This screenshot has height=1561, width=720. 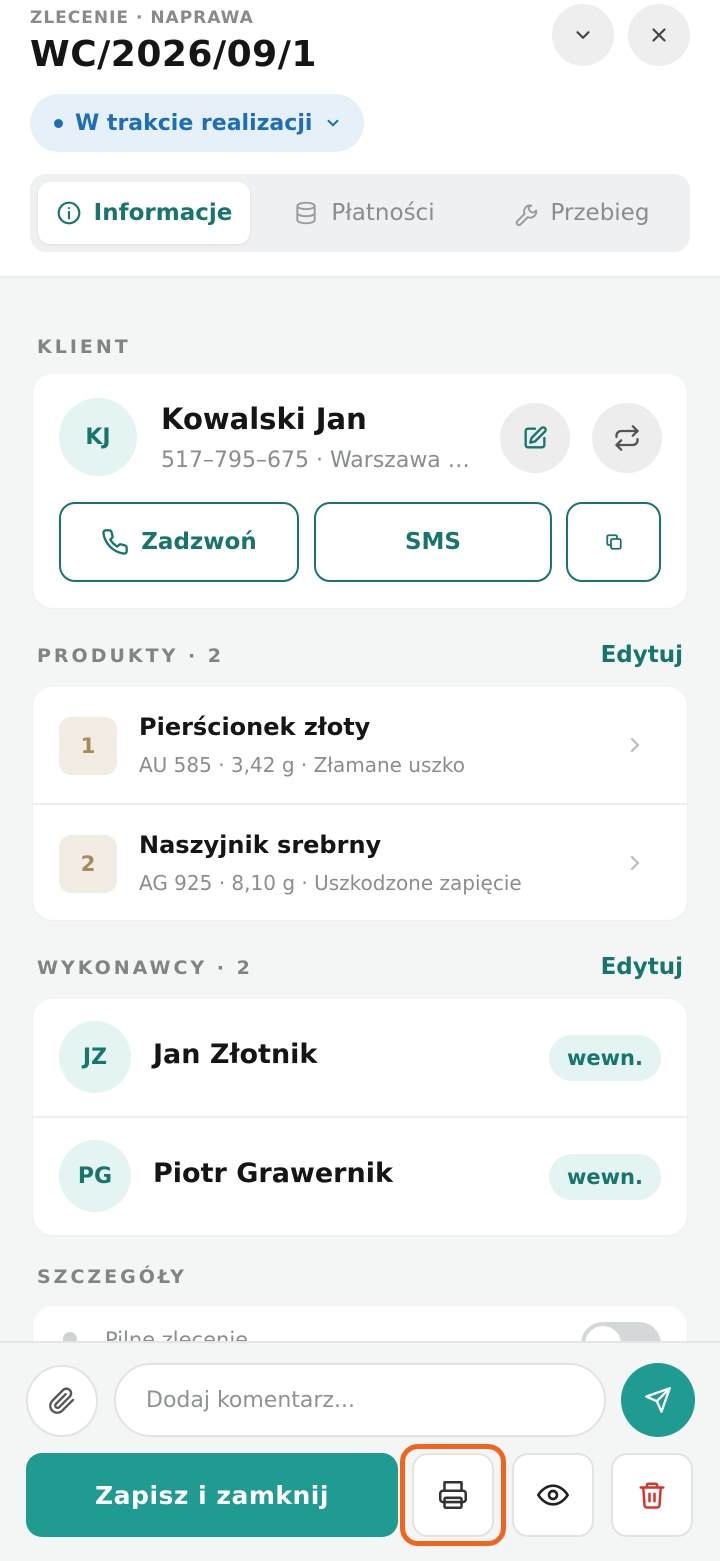 I want to click on save-and-close-button: Zapisz i zamknij, so click(x=212, y=1495).